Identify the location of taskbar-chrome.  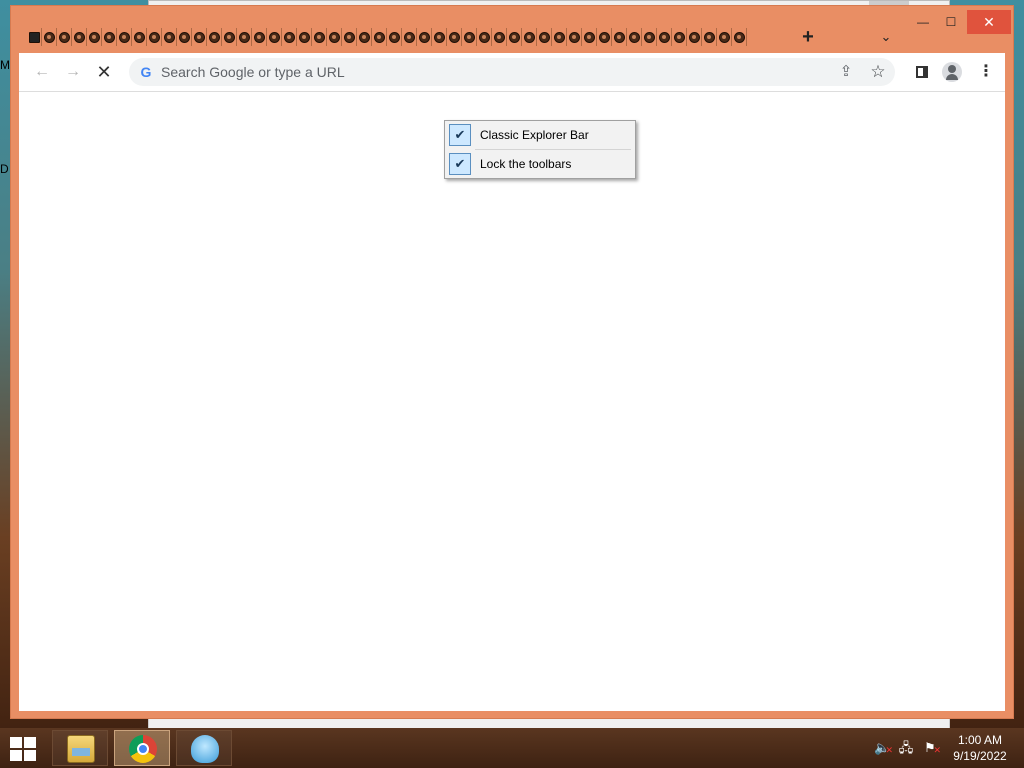
(142, 748).